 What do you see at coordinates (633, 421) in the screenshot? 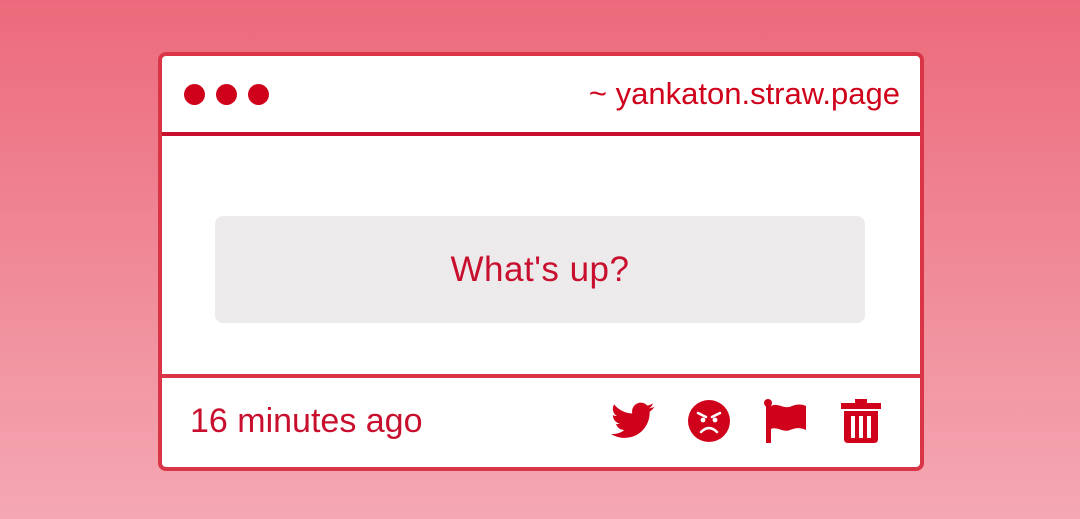
I see `twitter-icon` at bounding box center [633, 421].